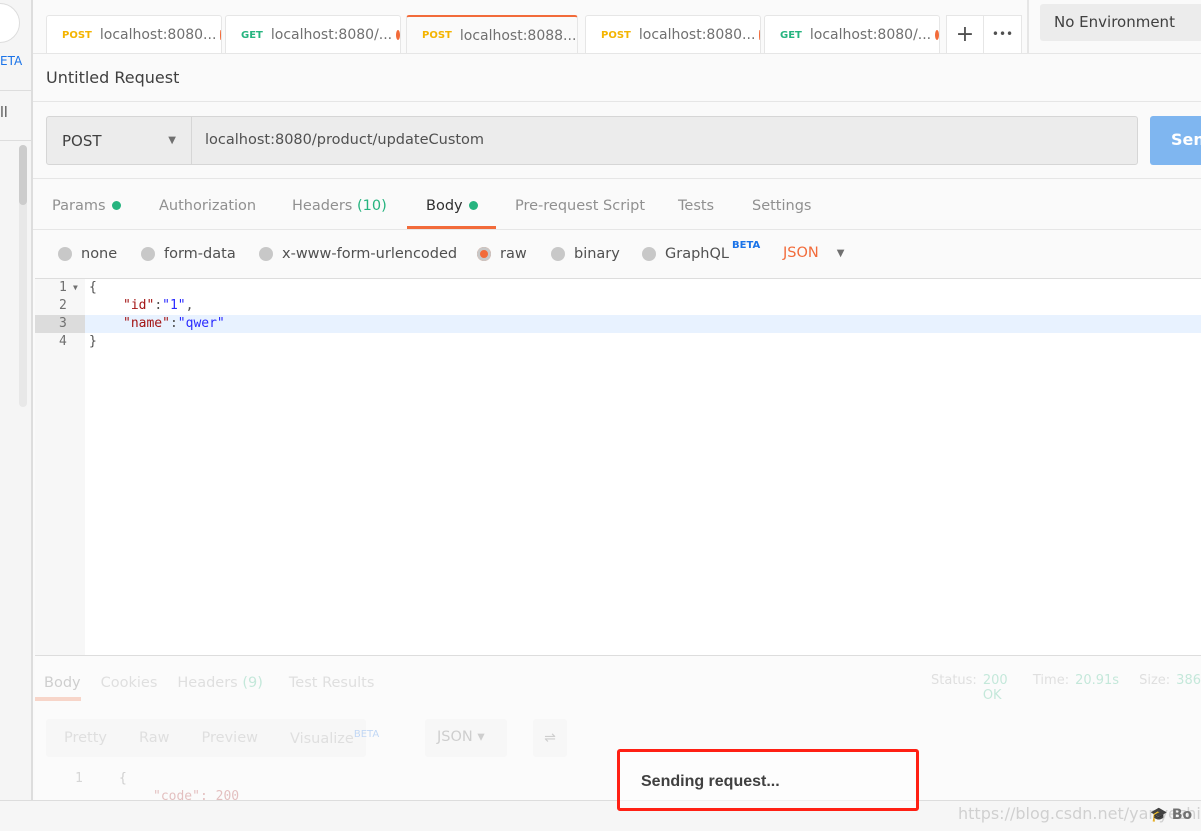  Describe the element at coordinates (664, 140) in the screenshot. I see `url-input: localhost:8080/product/updateCustom` at that location.